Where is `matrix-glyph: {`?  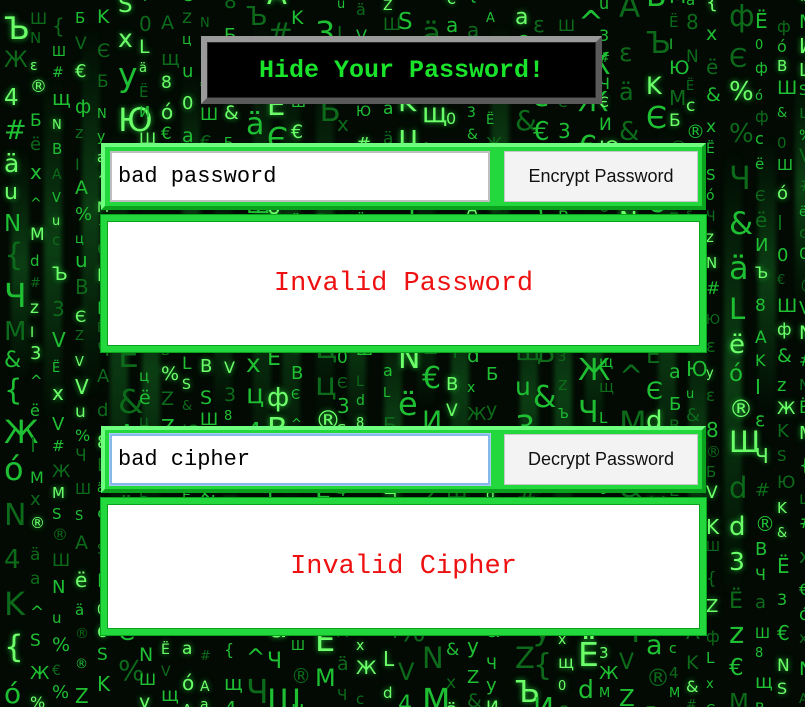 matrix-glyph: { is located at coordinates (14, 255).